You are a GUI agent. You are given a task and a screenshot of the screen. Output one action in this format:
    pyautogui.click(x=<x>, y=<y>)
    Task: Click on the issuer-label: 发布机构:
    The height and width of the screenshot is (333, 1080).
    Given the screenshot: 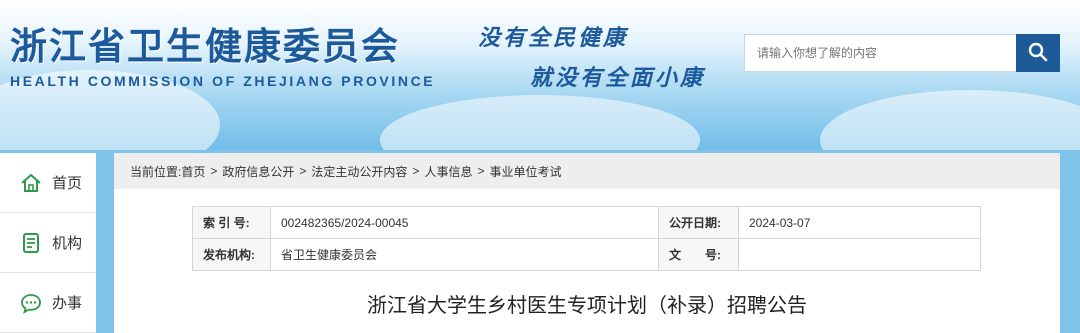 What is the action you would take?
    pyautogui.click(x=231, y=254)
    